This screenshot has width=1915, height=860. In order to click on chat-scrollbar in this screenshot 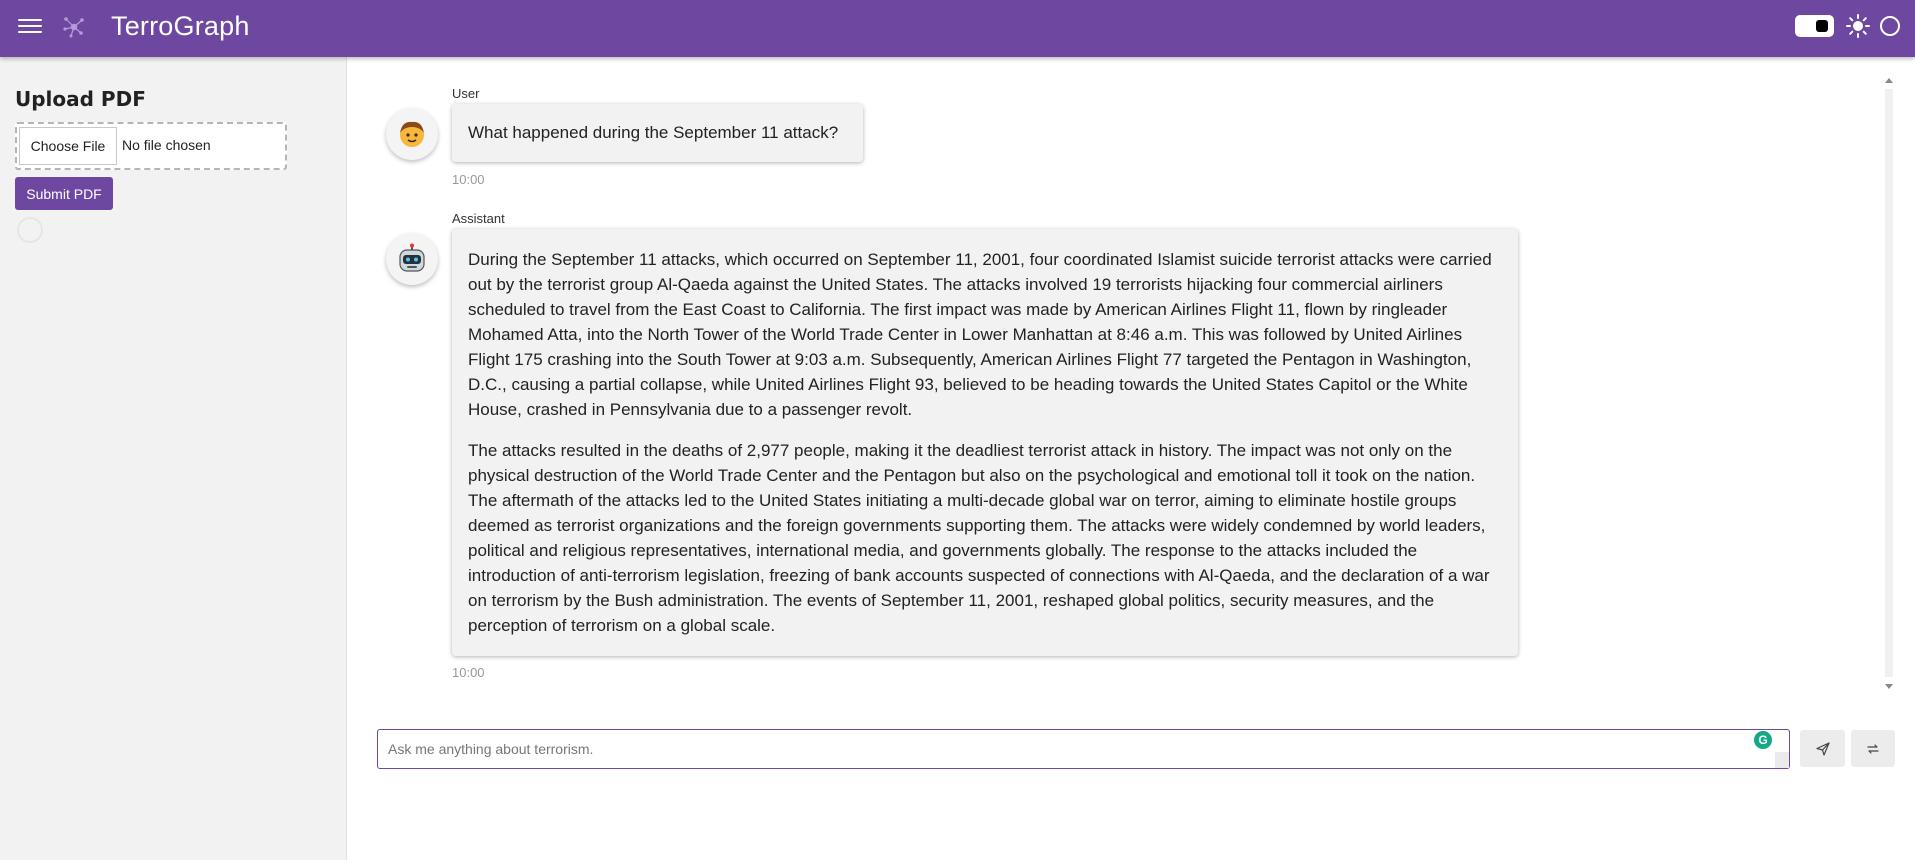, I will do `click(1889, 383)`.